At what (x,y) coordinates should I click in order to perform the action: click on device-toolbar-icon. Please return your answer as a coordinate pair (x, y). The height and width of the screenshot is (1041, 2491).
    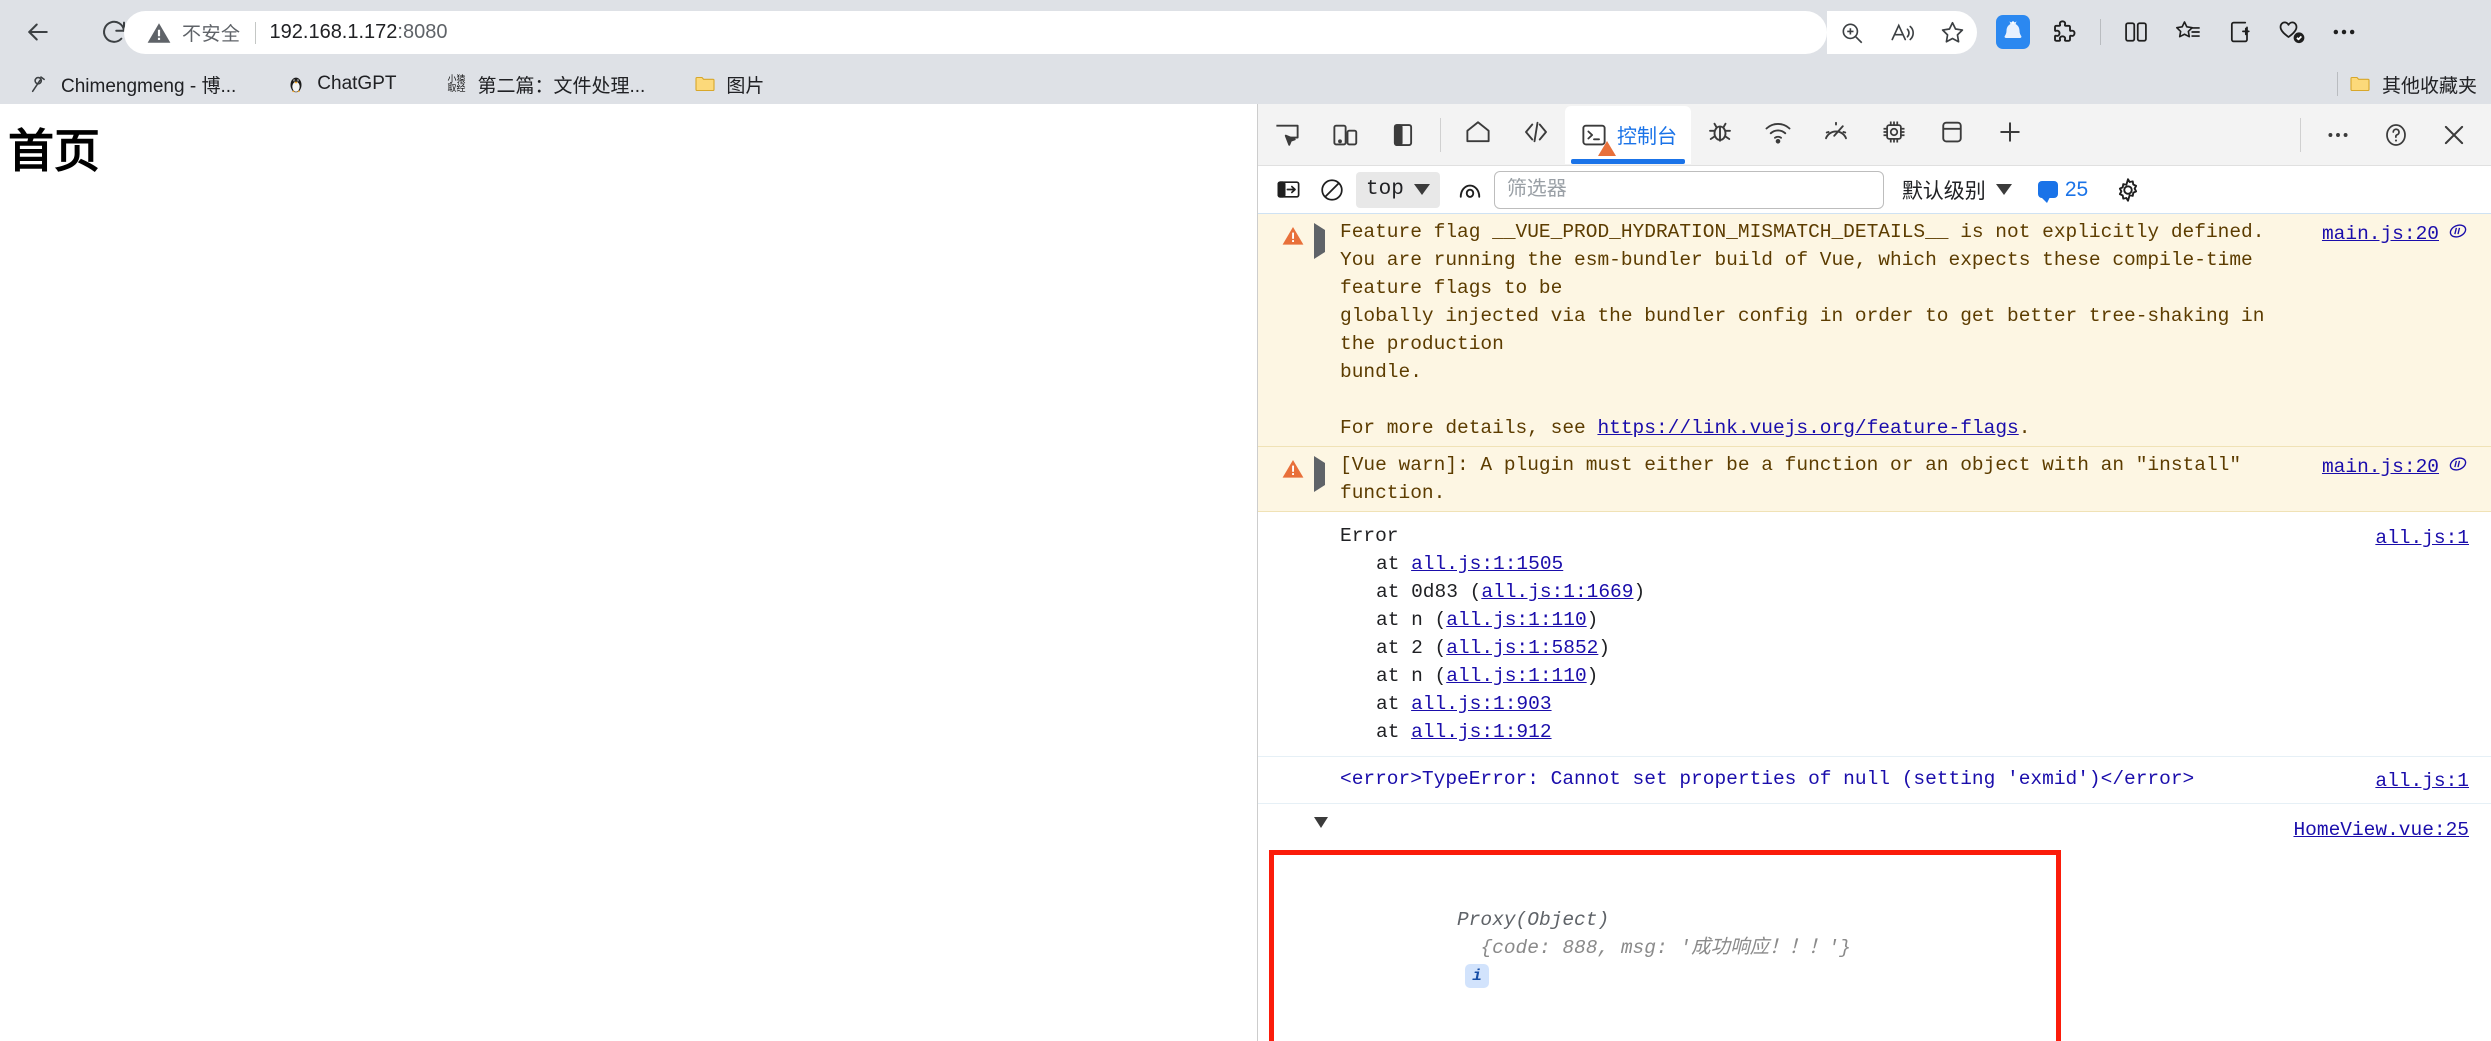
    Looking at the image, I should click on (1345, 135).